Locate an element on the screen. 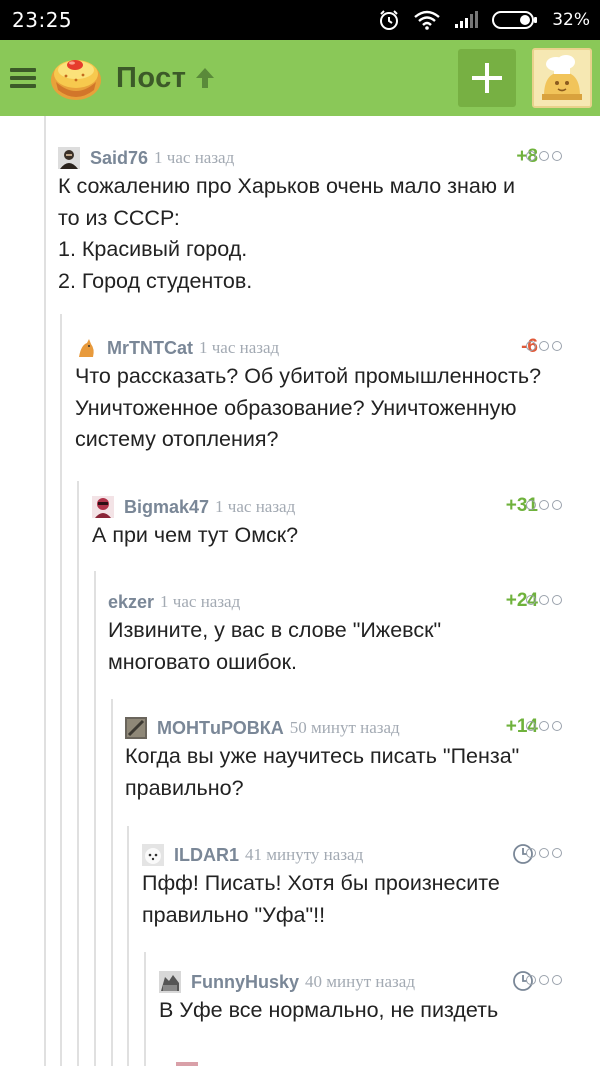  comment-header: ekzer 1 час назад +24 is located at coordinates (354, 602).